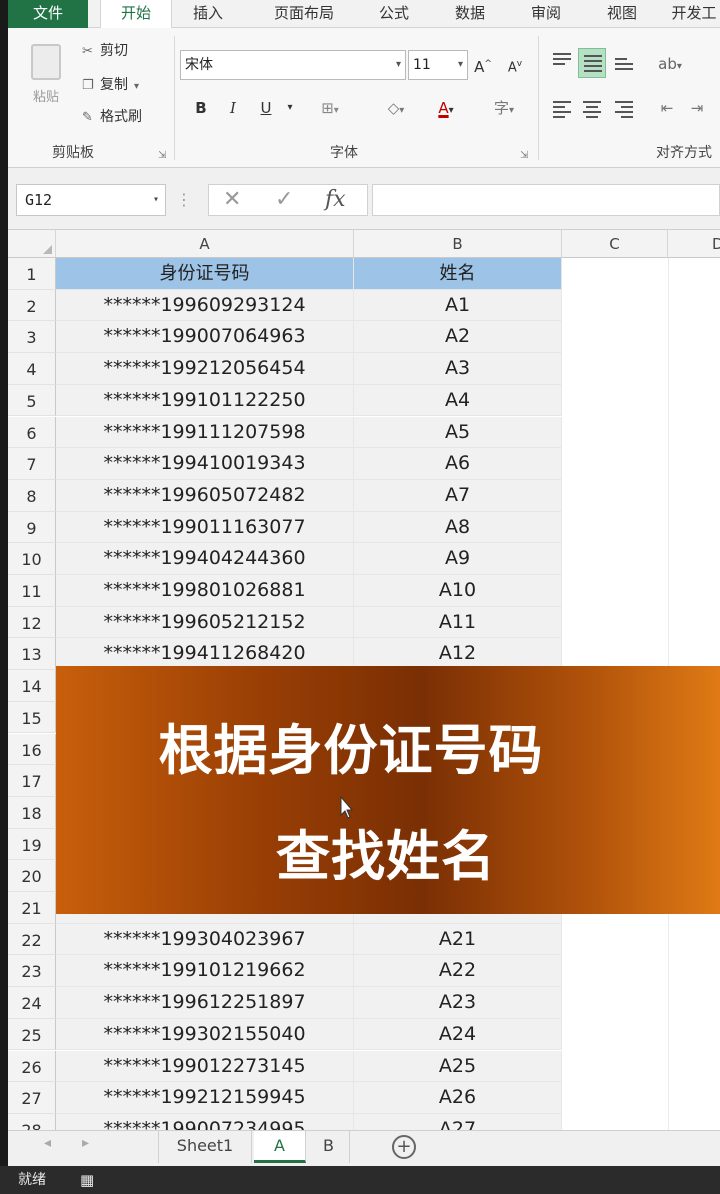  Describe the element at coordinates (284, 200) in the screenshot. I see `enter-icon: ✓` at that location.